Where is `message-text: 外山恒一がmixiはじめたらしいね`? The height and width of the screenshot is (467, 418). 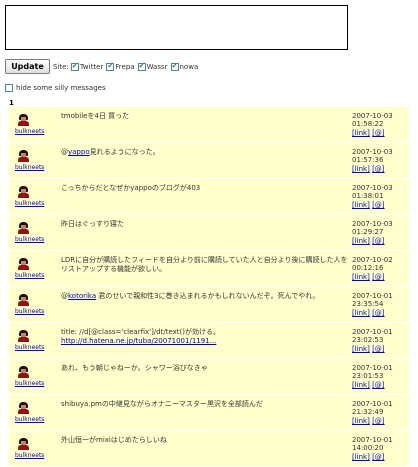 message-text: 外山恒一がmixiはじめたらしいね is located at coordinates (114, 440).